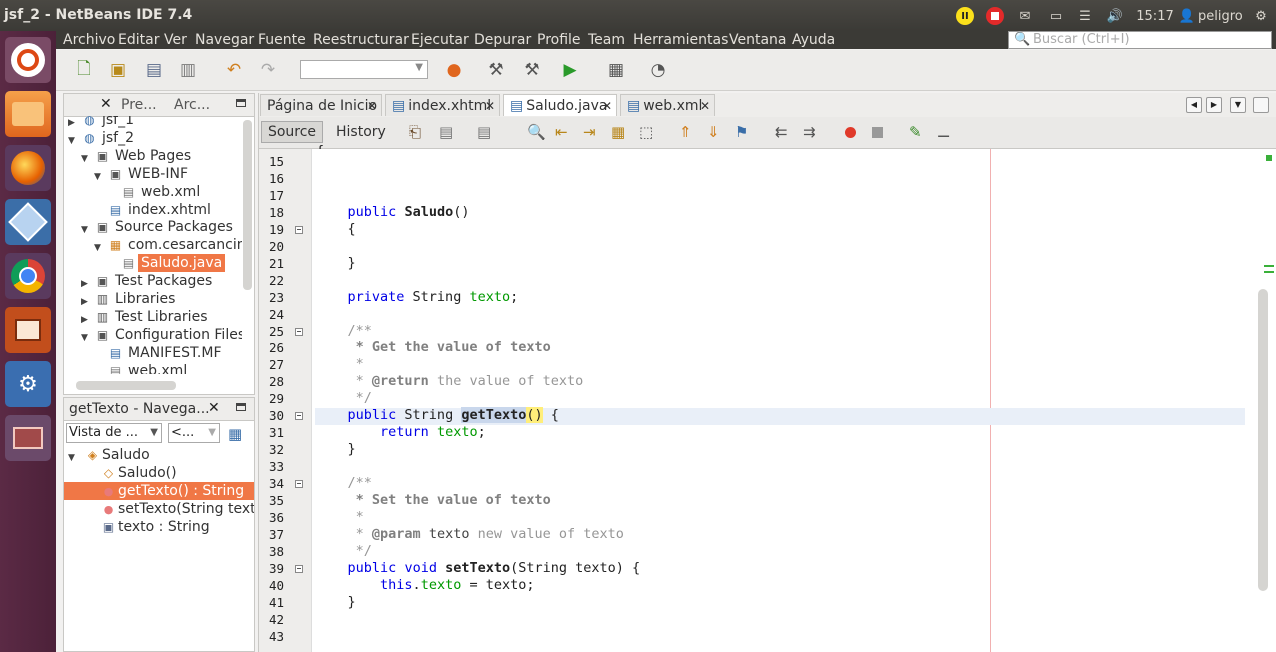  What do you see at coordinates (965, 16) in the screenshot?
I see `pause-icon: II` at bounding box center [965, 16].